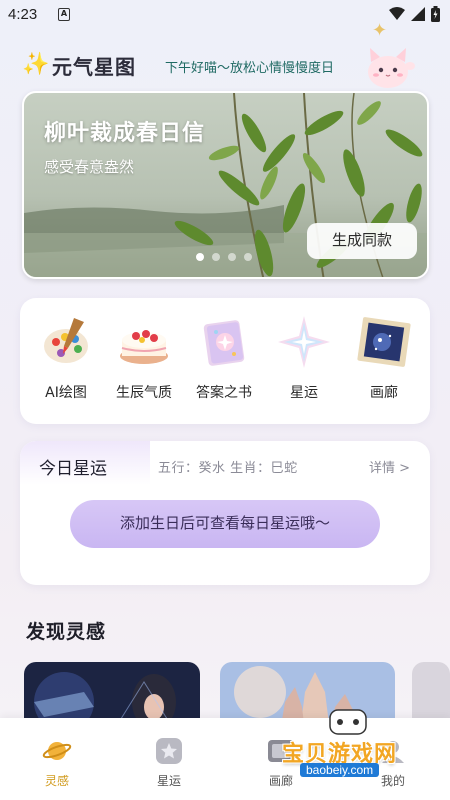 This screenshot has height=800, width=450. I want to click on fortune-detail-link: 详情 >, so click(389, 466).